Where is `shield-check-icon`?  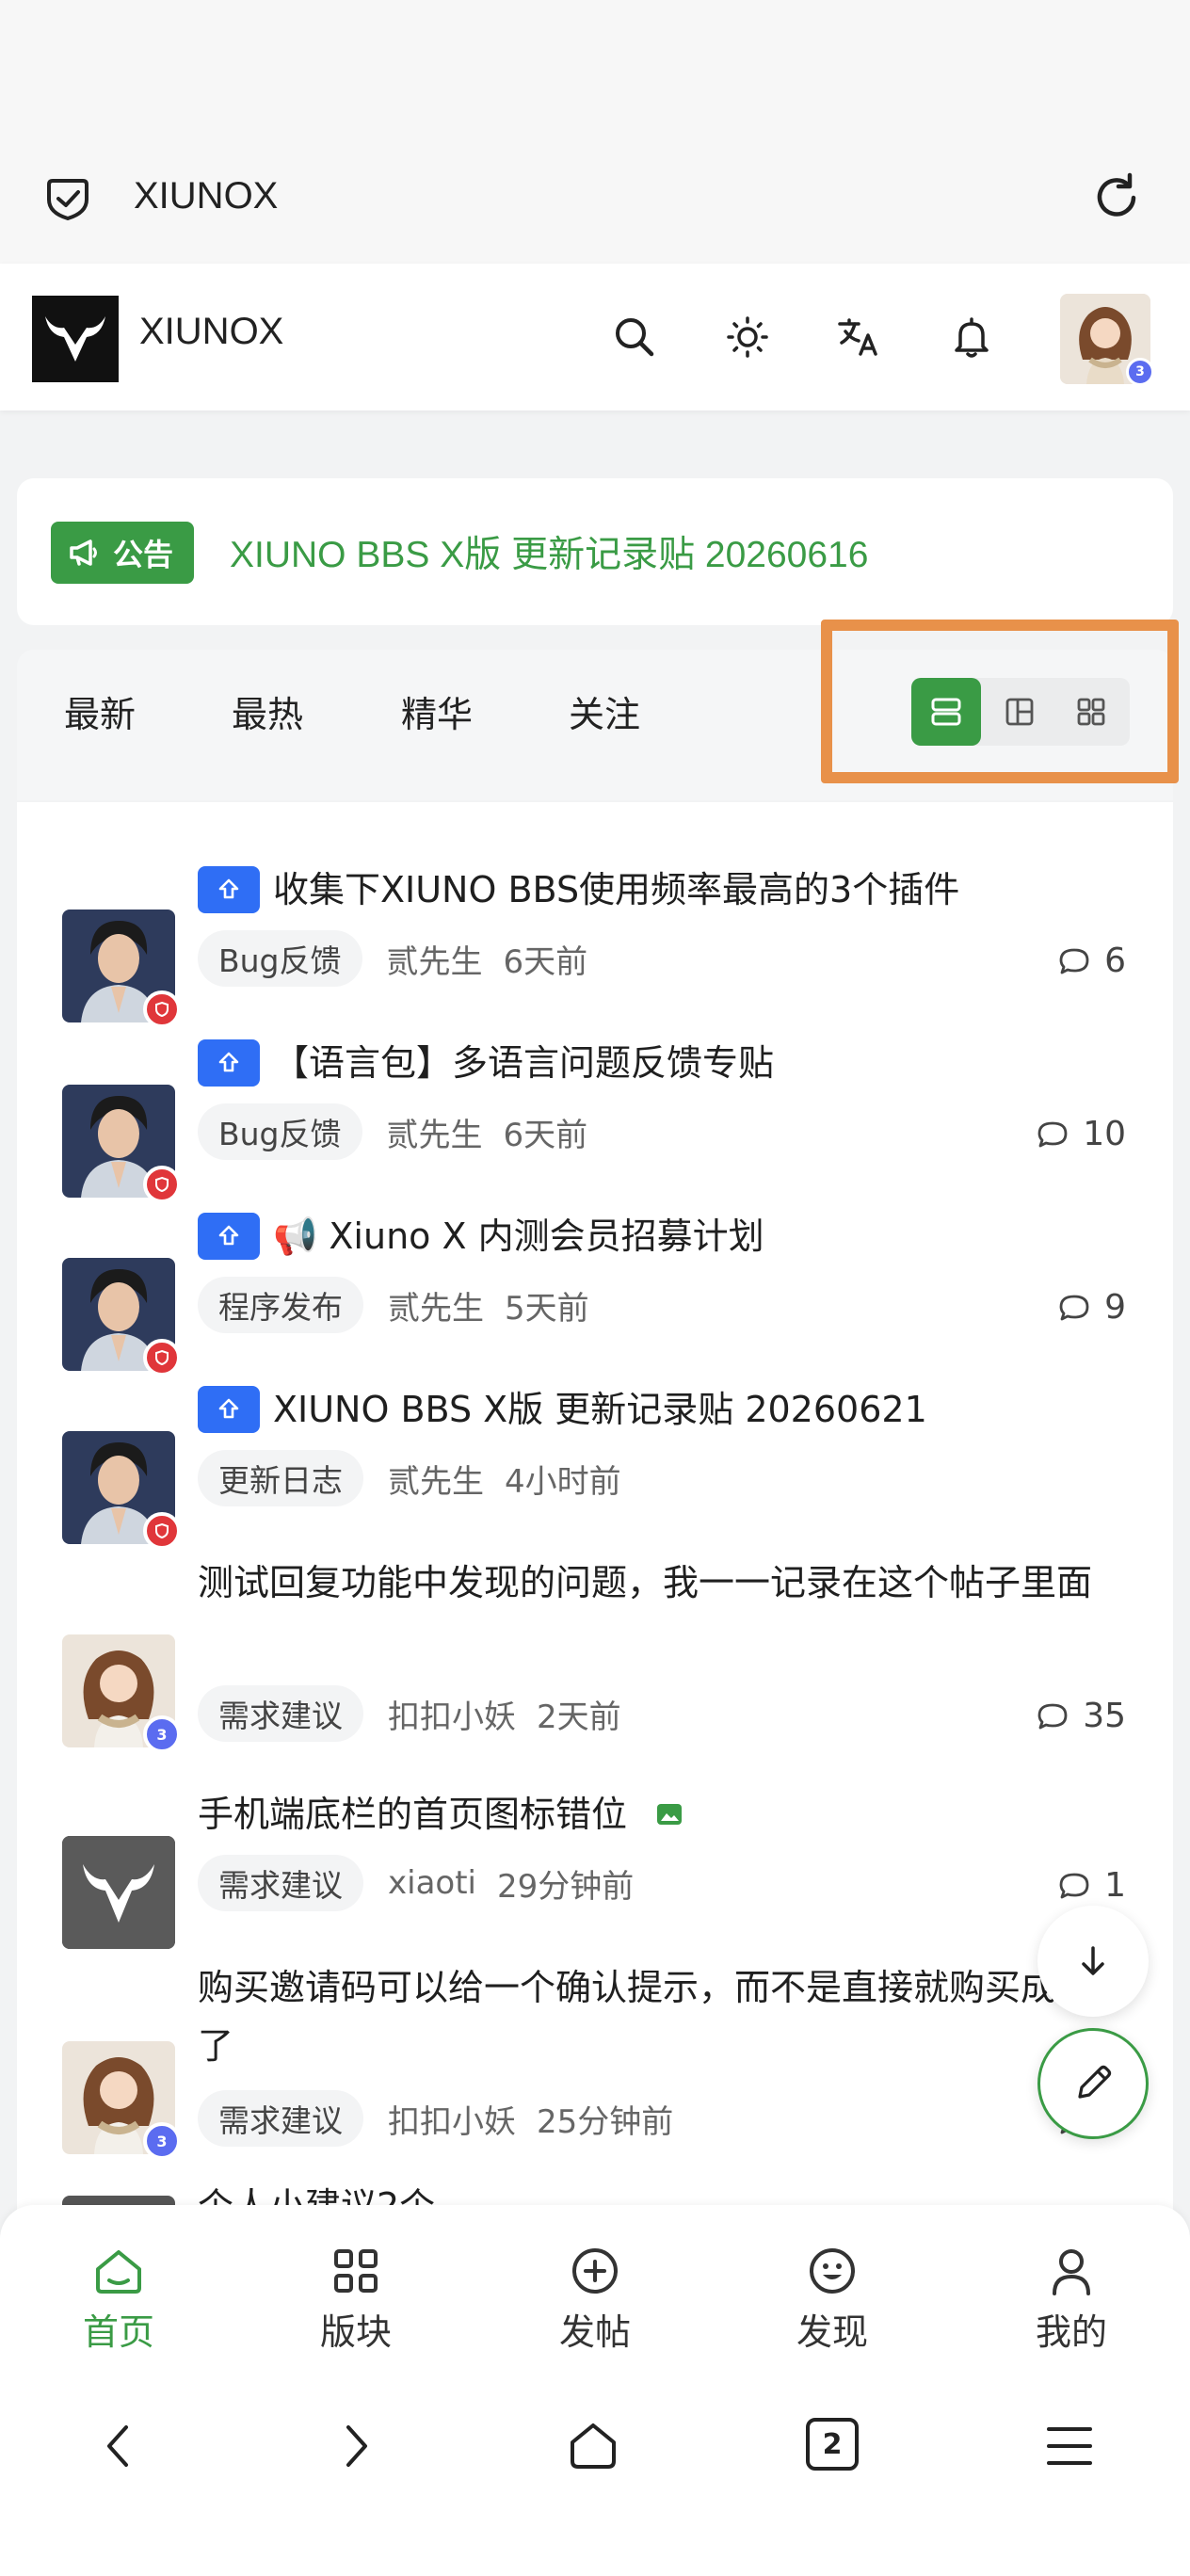
shield-check-icon is located at coordinates (67, 197).